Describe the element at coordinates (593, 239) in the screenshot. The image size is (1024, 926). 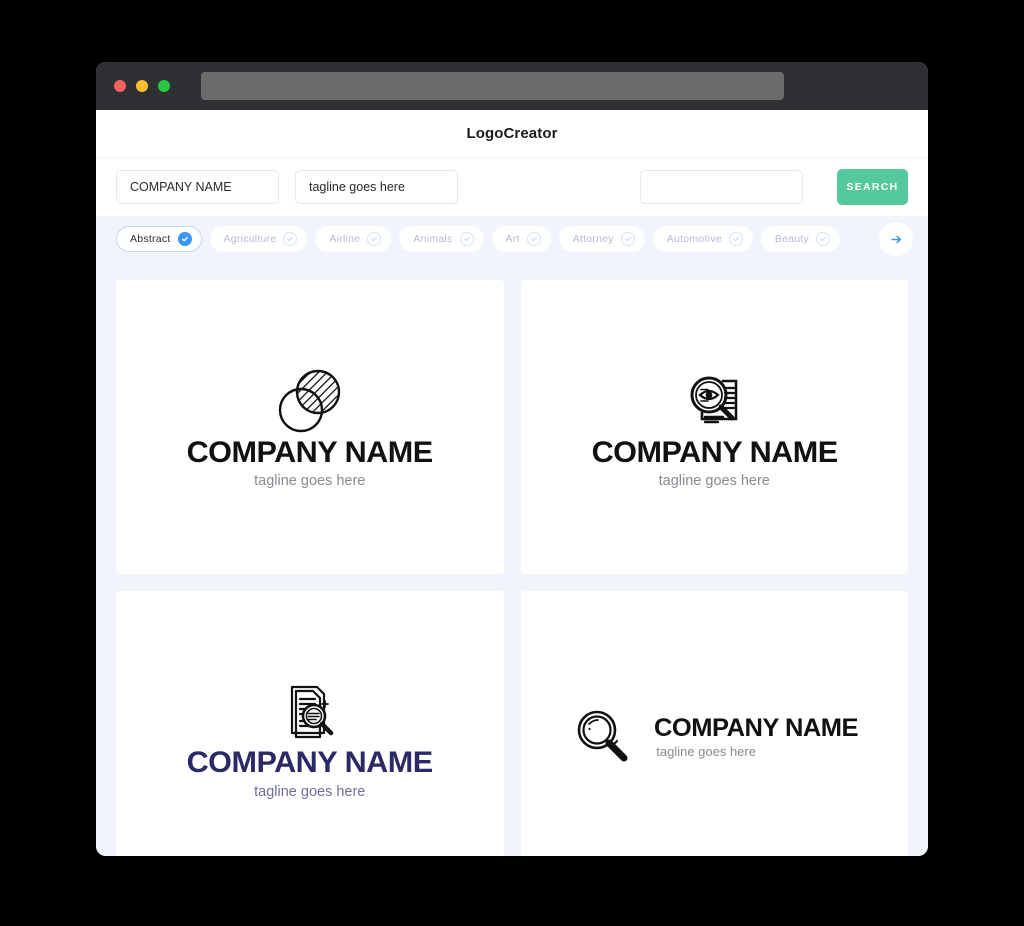
I see `tab-label: Attorney` at that location.